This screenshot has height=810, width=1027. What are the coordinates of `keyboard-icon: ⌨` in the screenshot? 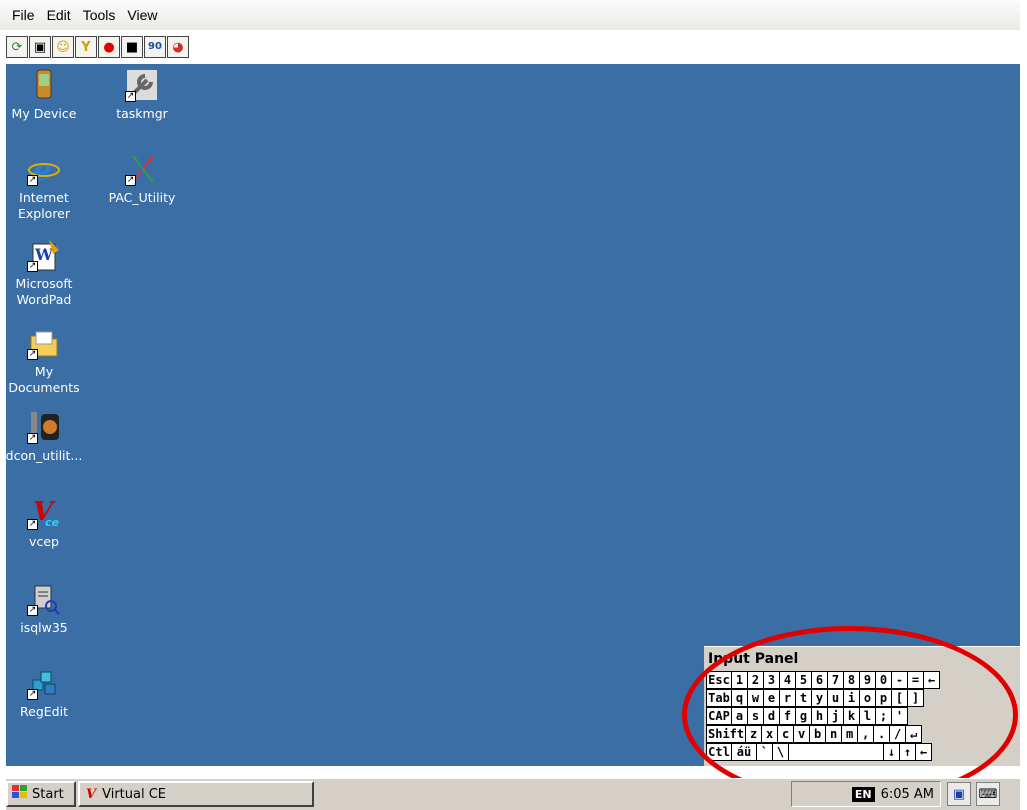 It's located at (988, 794).